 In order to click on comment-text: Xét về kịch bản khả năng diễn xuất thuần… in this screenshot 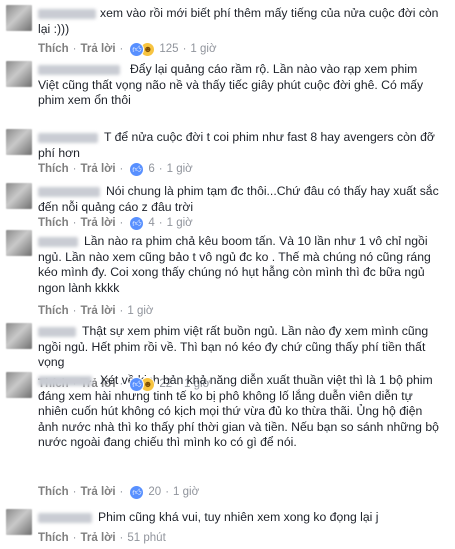, I will do `click(238, 411)`.